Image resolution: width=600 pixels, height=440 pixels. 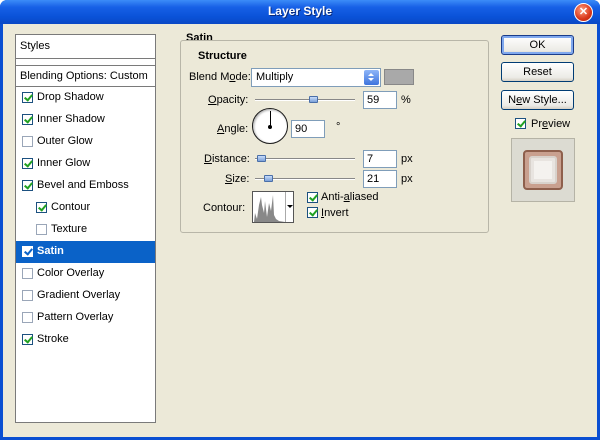 I want to click on style-item-gradient-overlay: Gradient Overlay, so click(x=85, y=296).